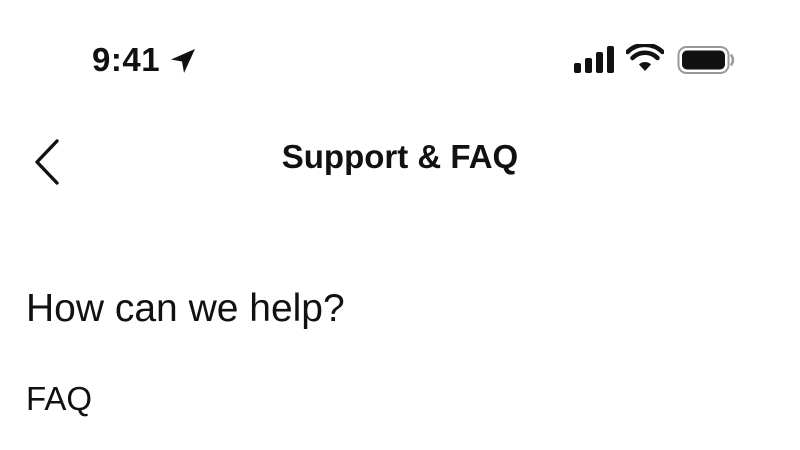  Describe the element at coordinates (595, 59) in the screenshot. I see `cellular-signal-icon` at that location.